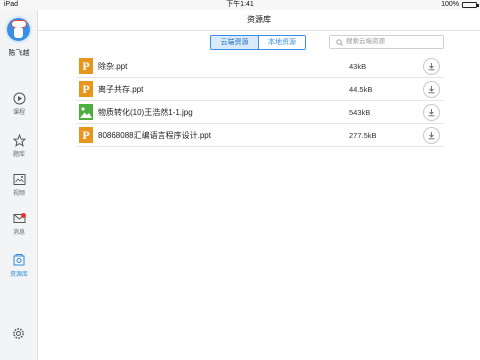 This screenshot has width=480, height=360. What do you see at coordinates (470, 5) in the screenshot?
I see `battery-icon` at bounding box center [470, 5].